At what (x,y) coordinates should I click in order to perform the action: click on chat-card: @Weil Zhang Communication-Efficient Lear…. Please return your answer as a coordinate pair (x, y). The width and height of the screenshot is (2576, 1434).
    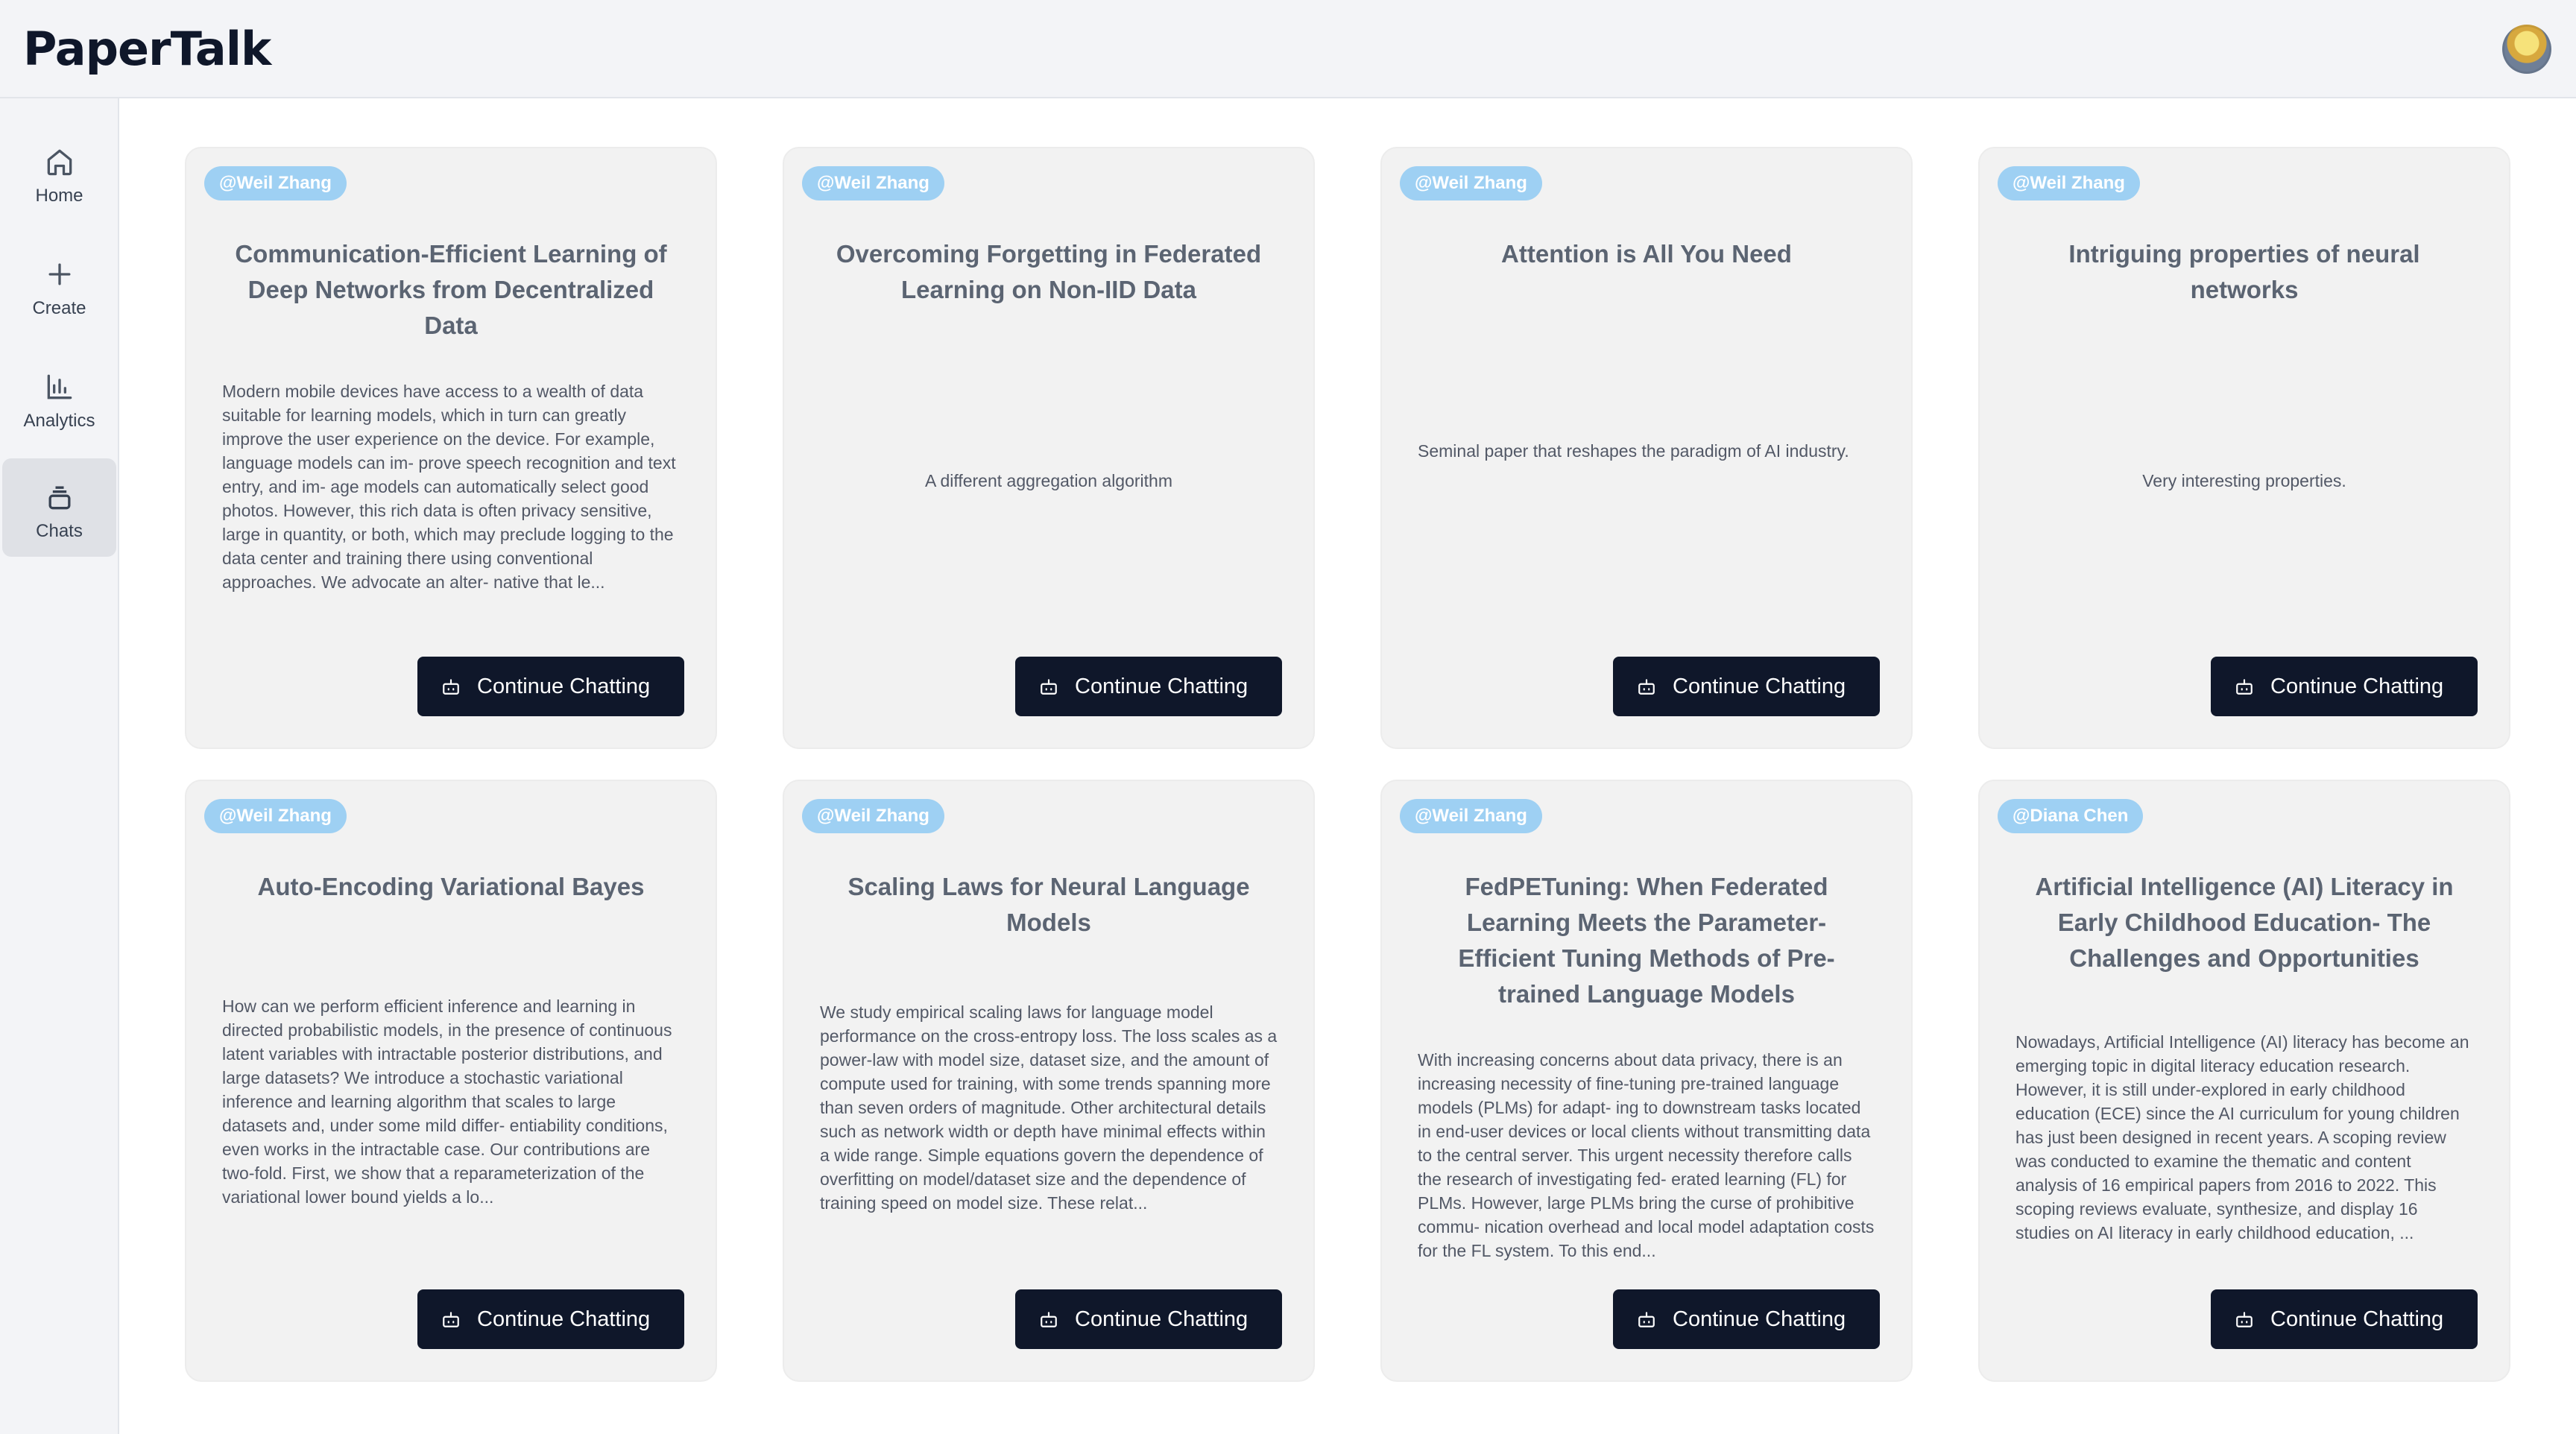
    Looking at the image, I should click on (451, 448).